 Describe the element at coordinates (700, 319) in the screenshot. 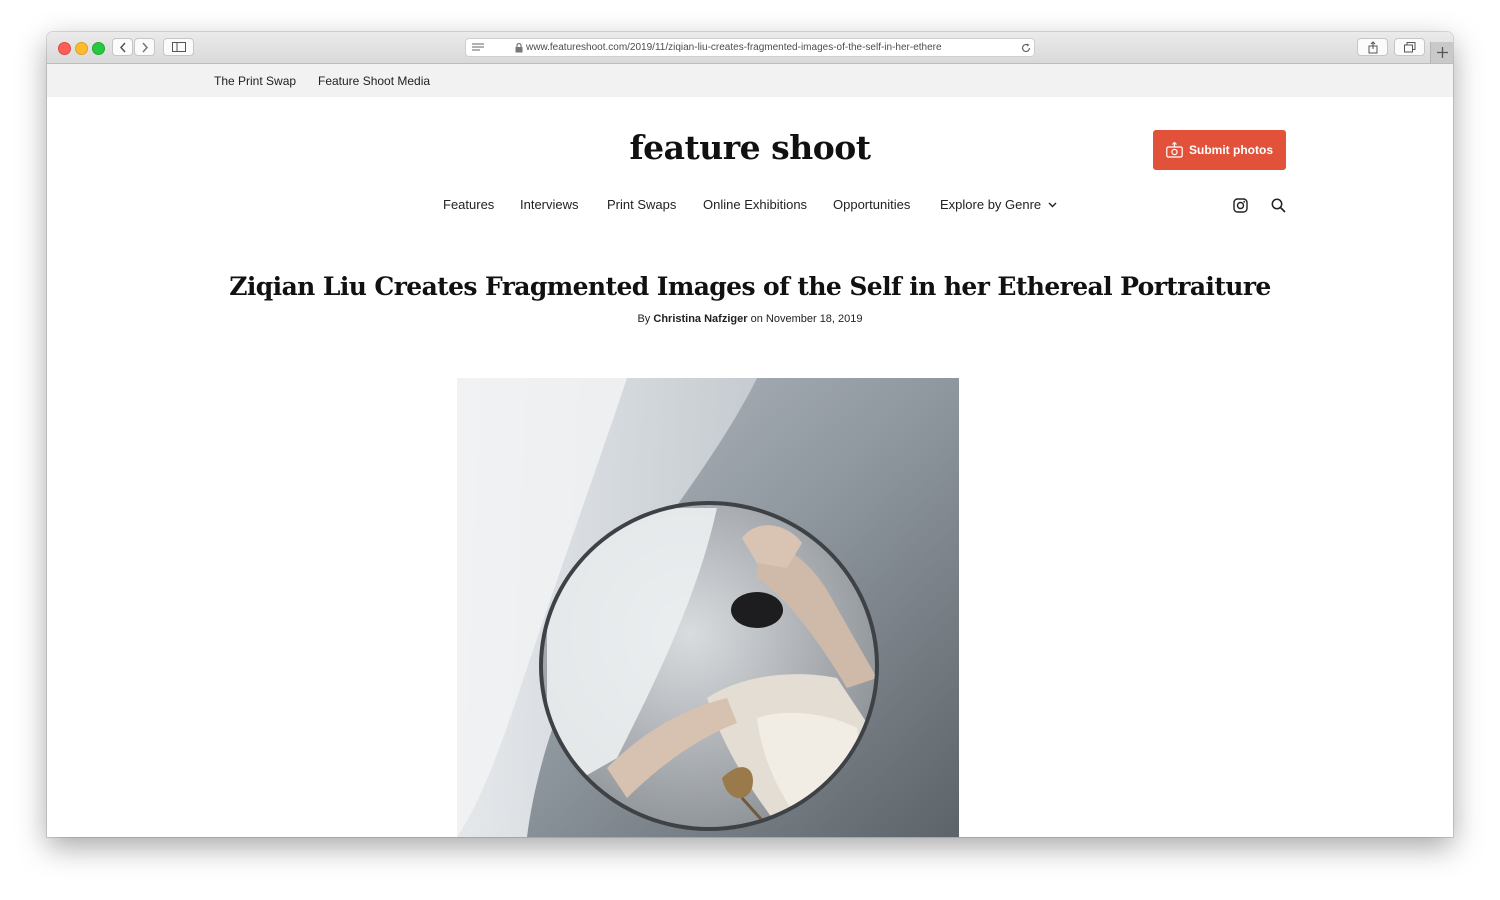

I see `author-link: Christina Nafziger` at that location.